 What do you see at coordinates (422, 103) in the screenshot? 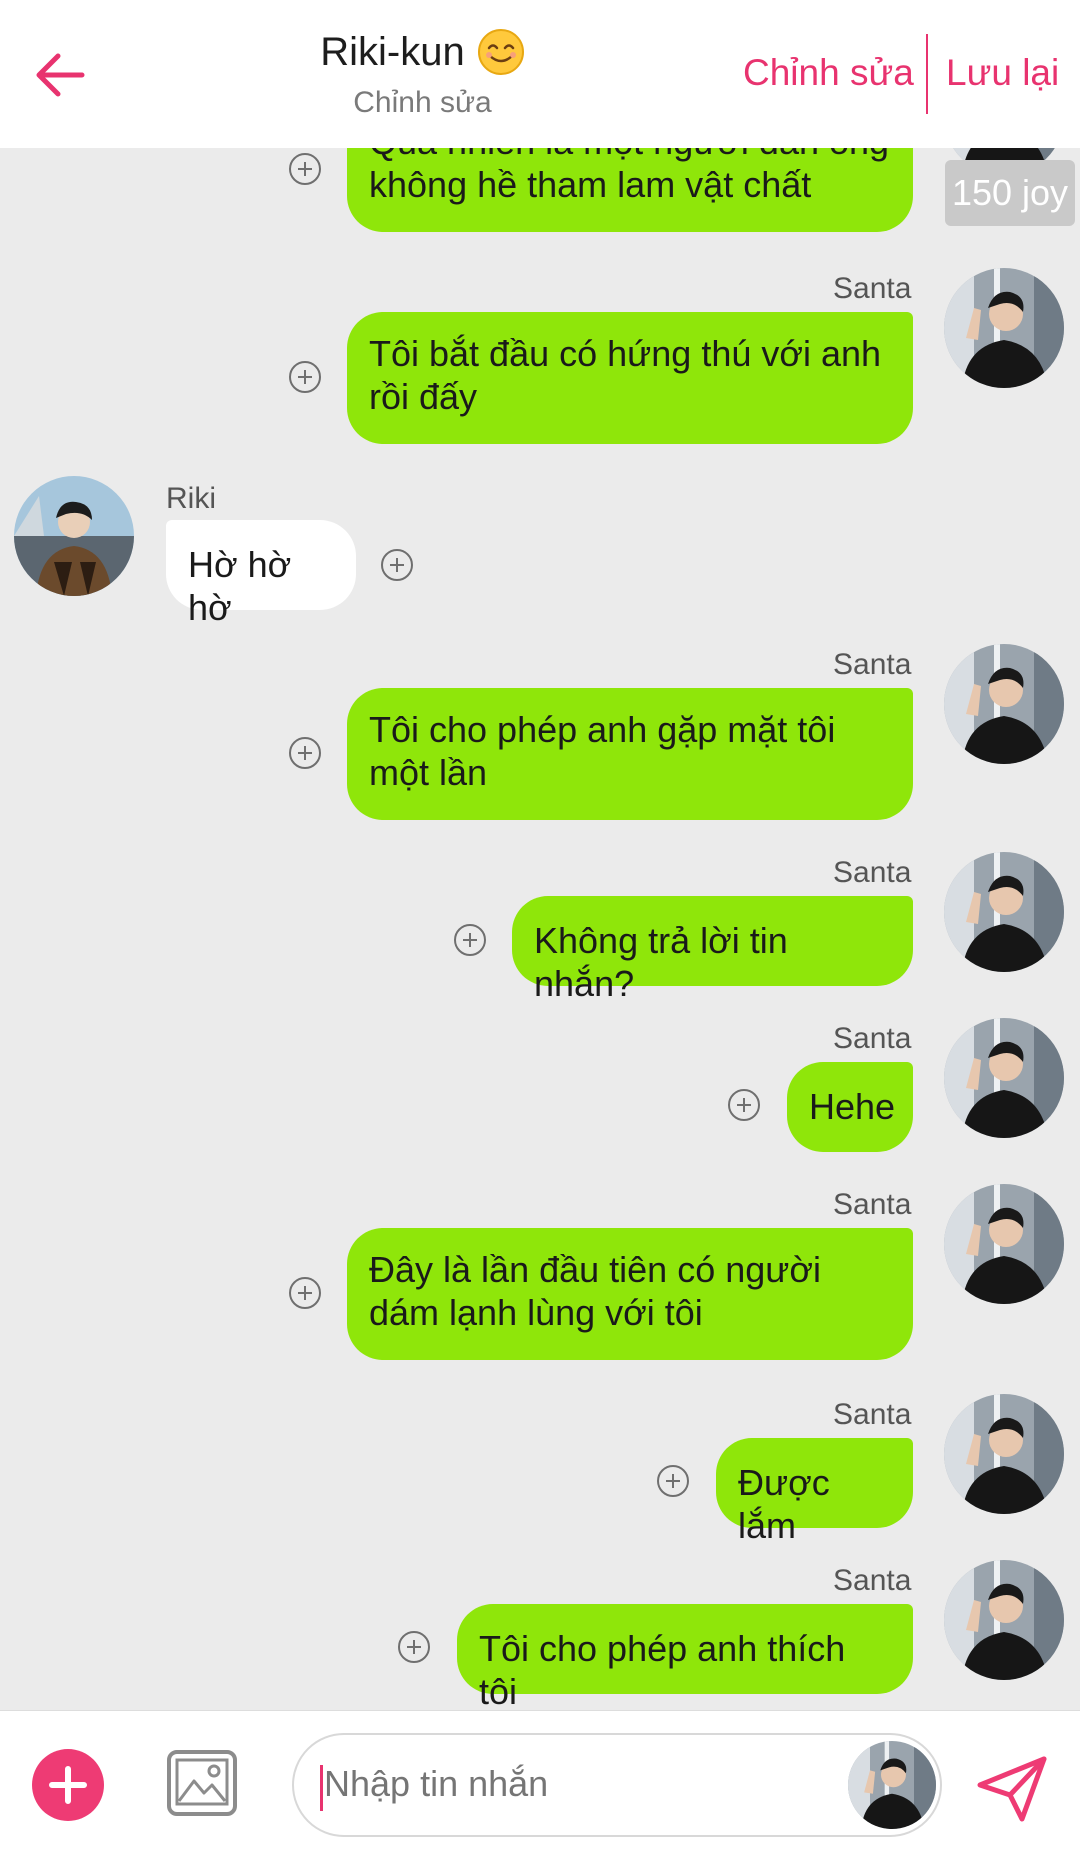
I see `title-edit-subtitle: Chỉnh sửa` at bounding box center [422, 103].